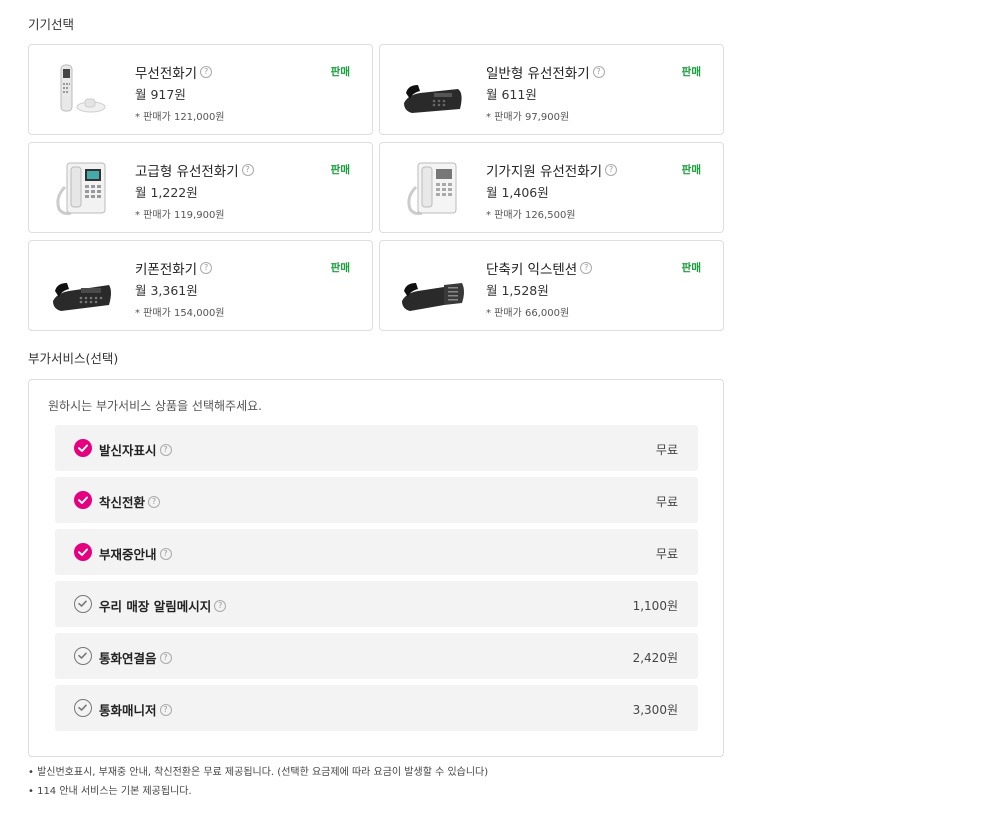  Describe the element at coordinates (128, 658) in the screenshot. I see `addon-name: 통화연결음` at that location.